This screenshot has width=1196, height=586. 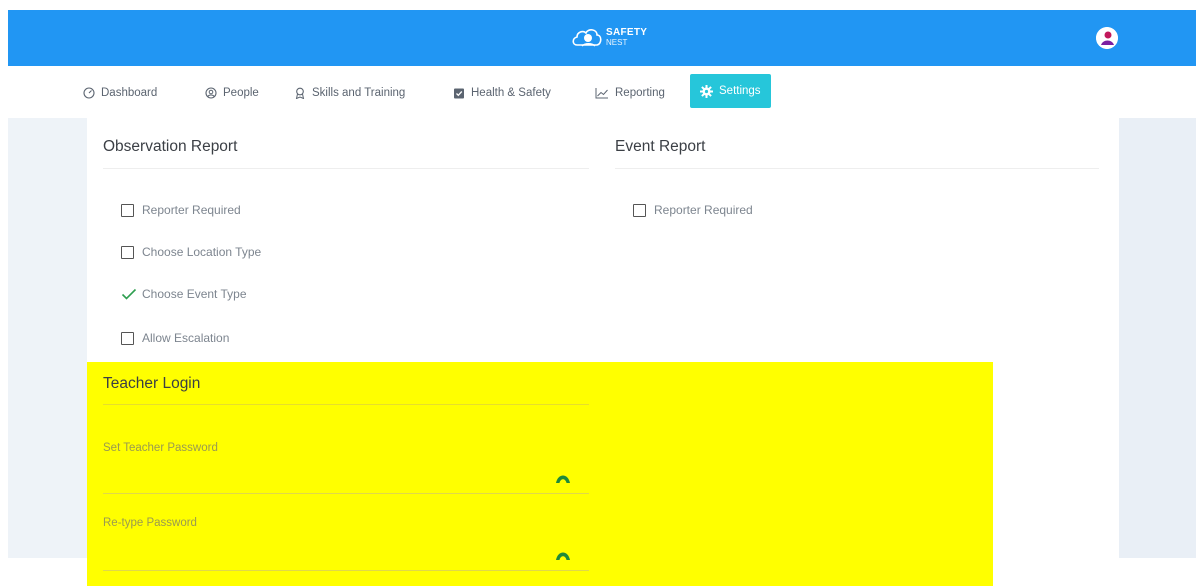 What do you see at coordinates (89, 93) in the screenshot?
I see `dashboard-icon` at bounding box center [89, 93].